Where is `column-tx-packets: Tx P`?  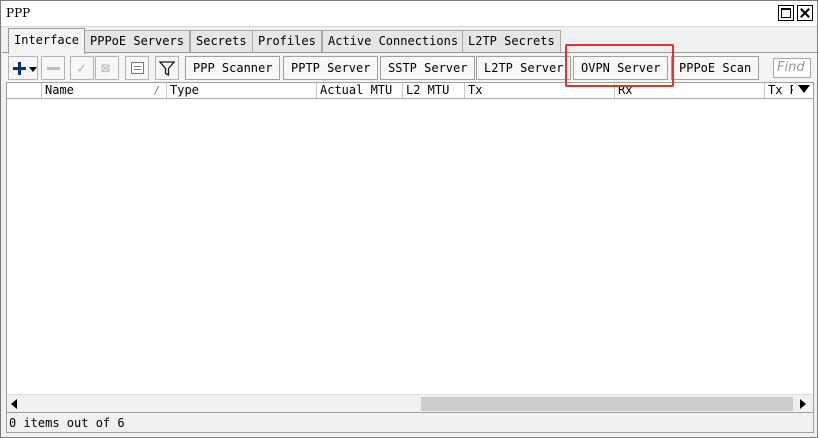 column-tx-packets: Tx P is located at coordinates (779, 90).